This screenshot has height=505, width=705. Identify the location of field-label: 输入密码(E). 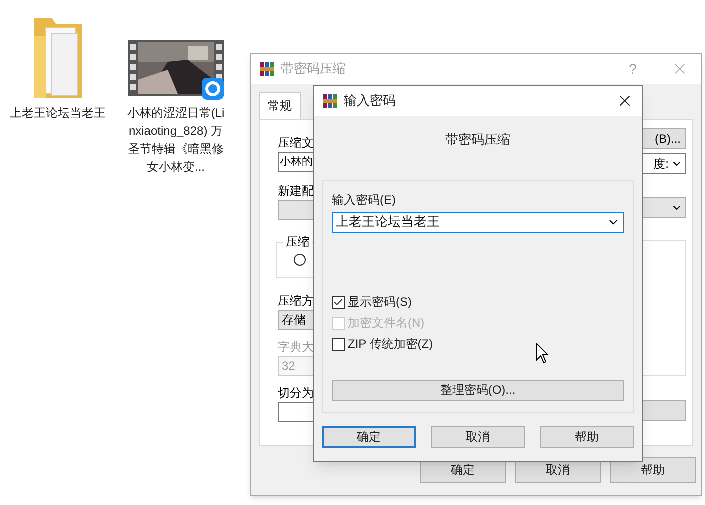
(364, 200).